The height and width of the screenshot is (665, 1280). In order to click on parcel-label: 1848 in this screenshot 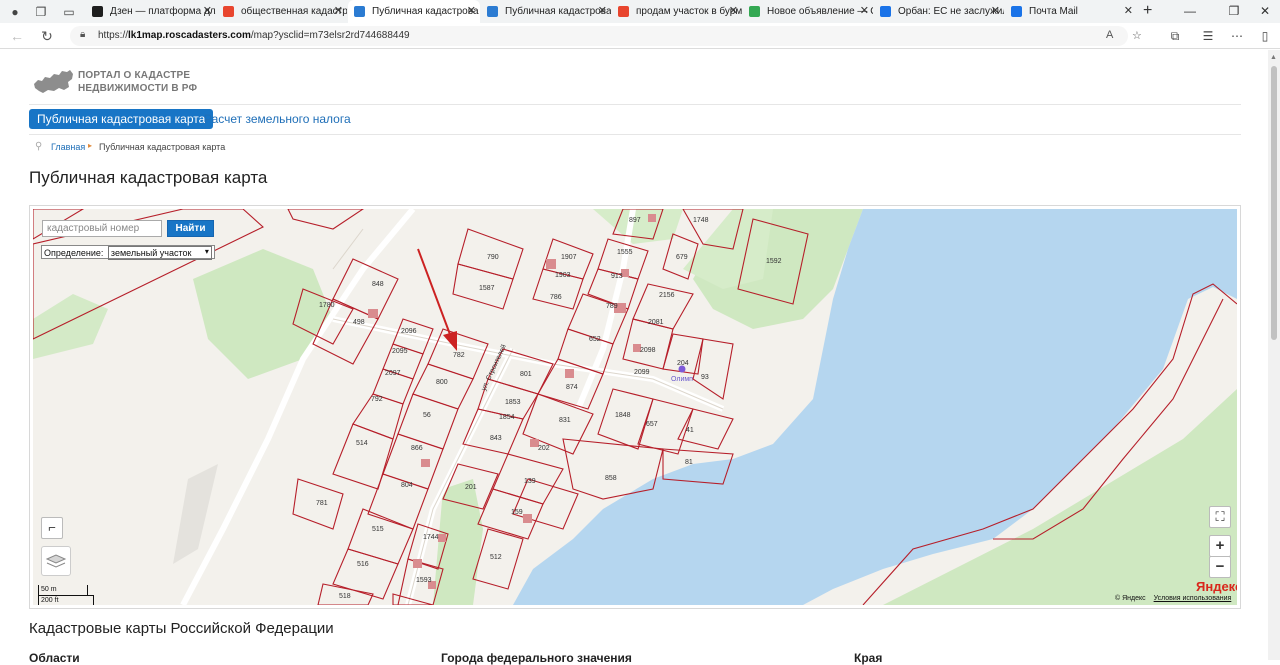, I will do `click(623, 415)`.